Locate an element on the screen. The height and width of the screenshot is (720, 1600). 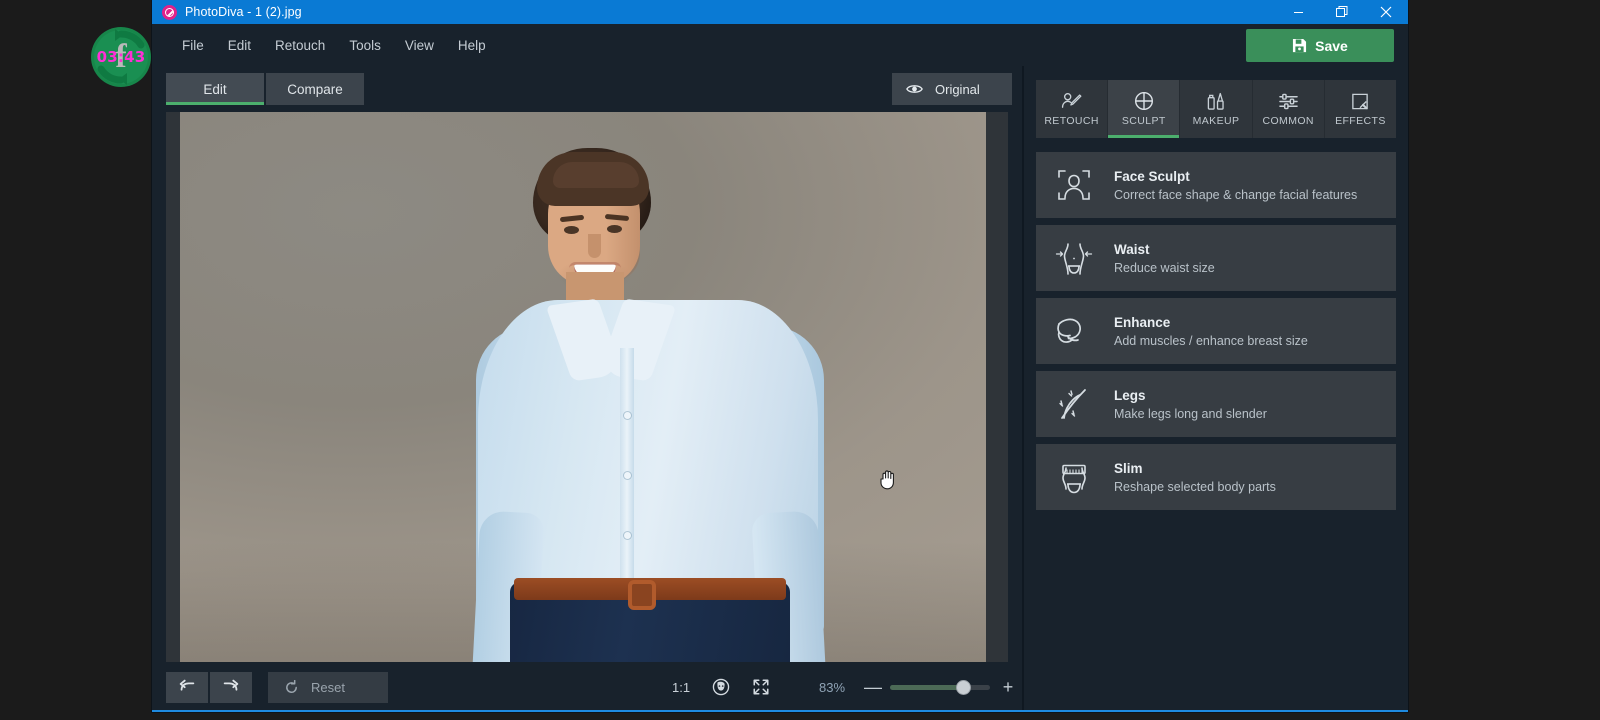
makeup-tools-icon is located at coordinates (1216, 101).